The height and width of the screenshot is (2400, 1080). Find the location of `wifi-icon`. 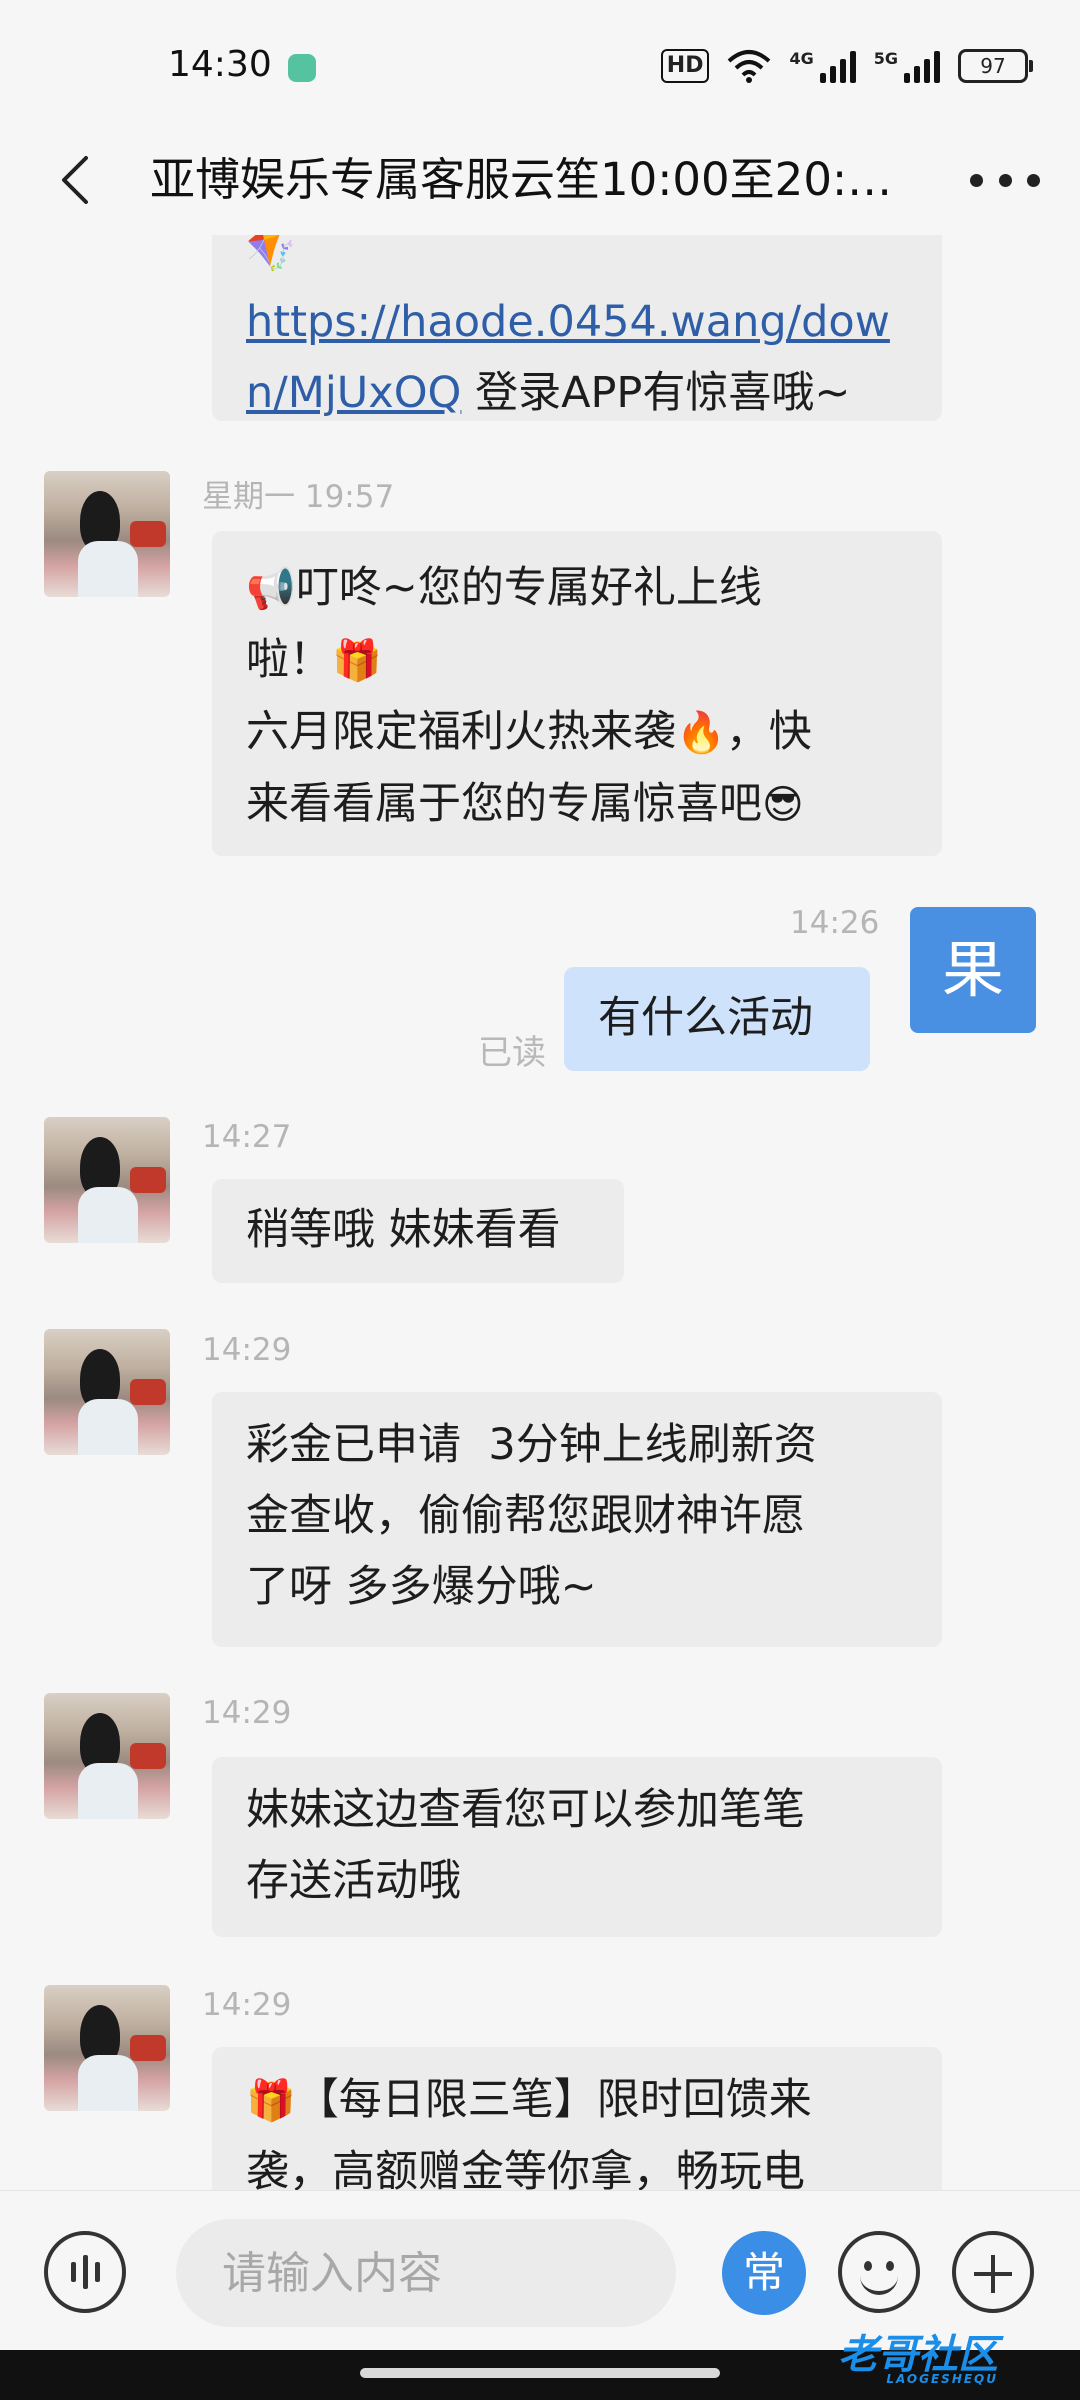

wifi-icon is located at coordinates (749, 66).